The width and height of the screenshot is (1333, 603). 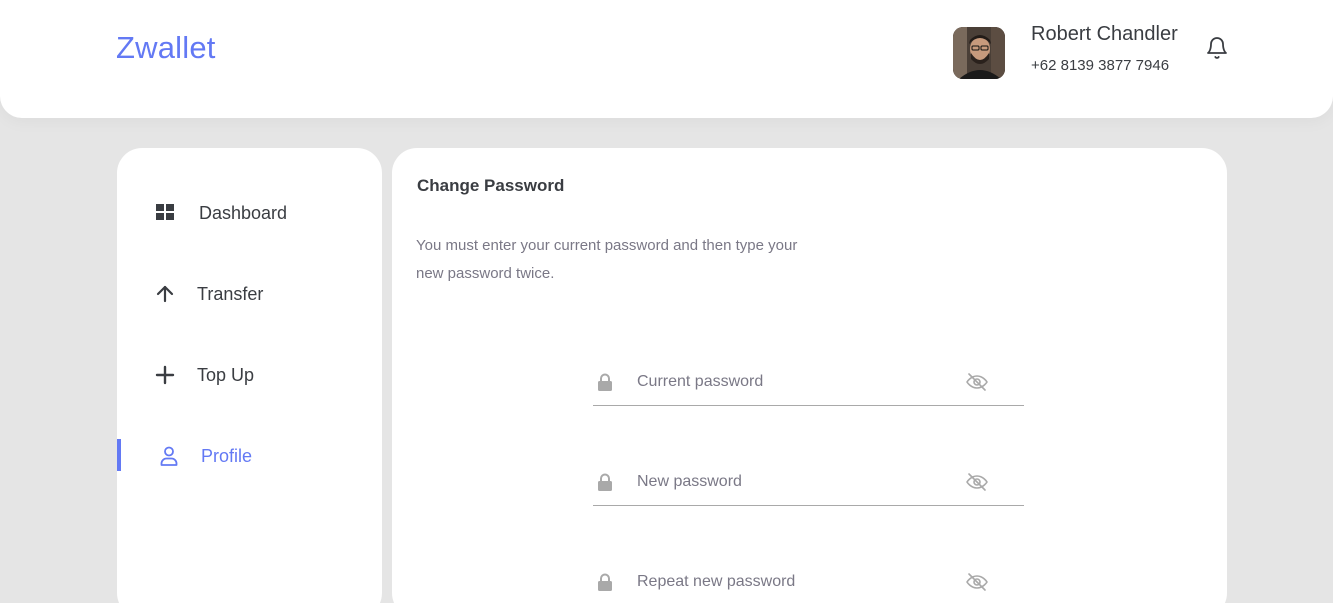 I want to click on plus-icon, so click(x=165, y=375).